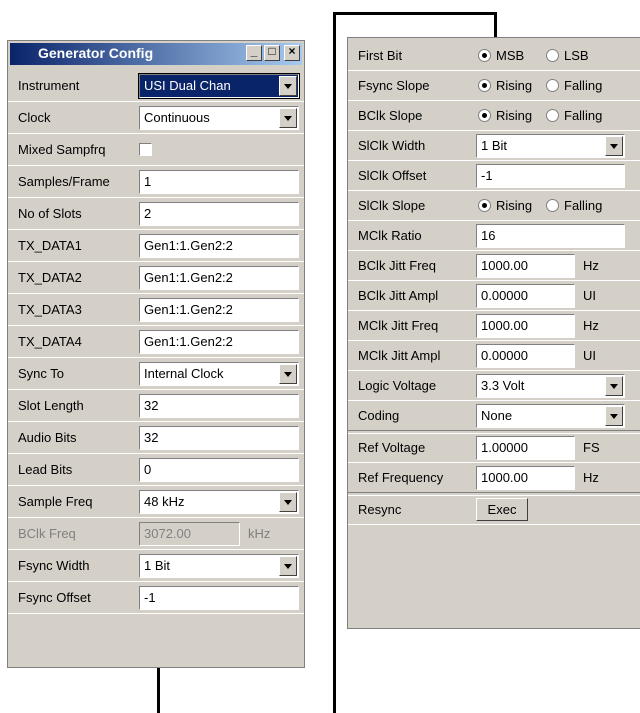 This screenshot has width=640, height=713. Describe the element at coordinates (484, 55) in the screenshot. I see `first-bit-radio-msb` at that location.